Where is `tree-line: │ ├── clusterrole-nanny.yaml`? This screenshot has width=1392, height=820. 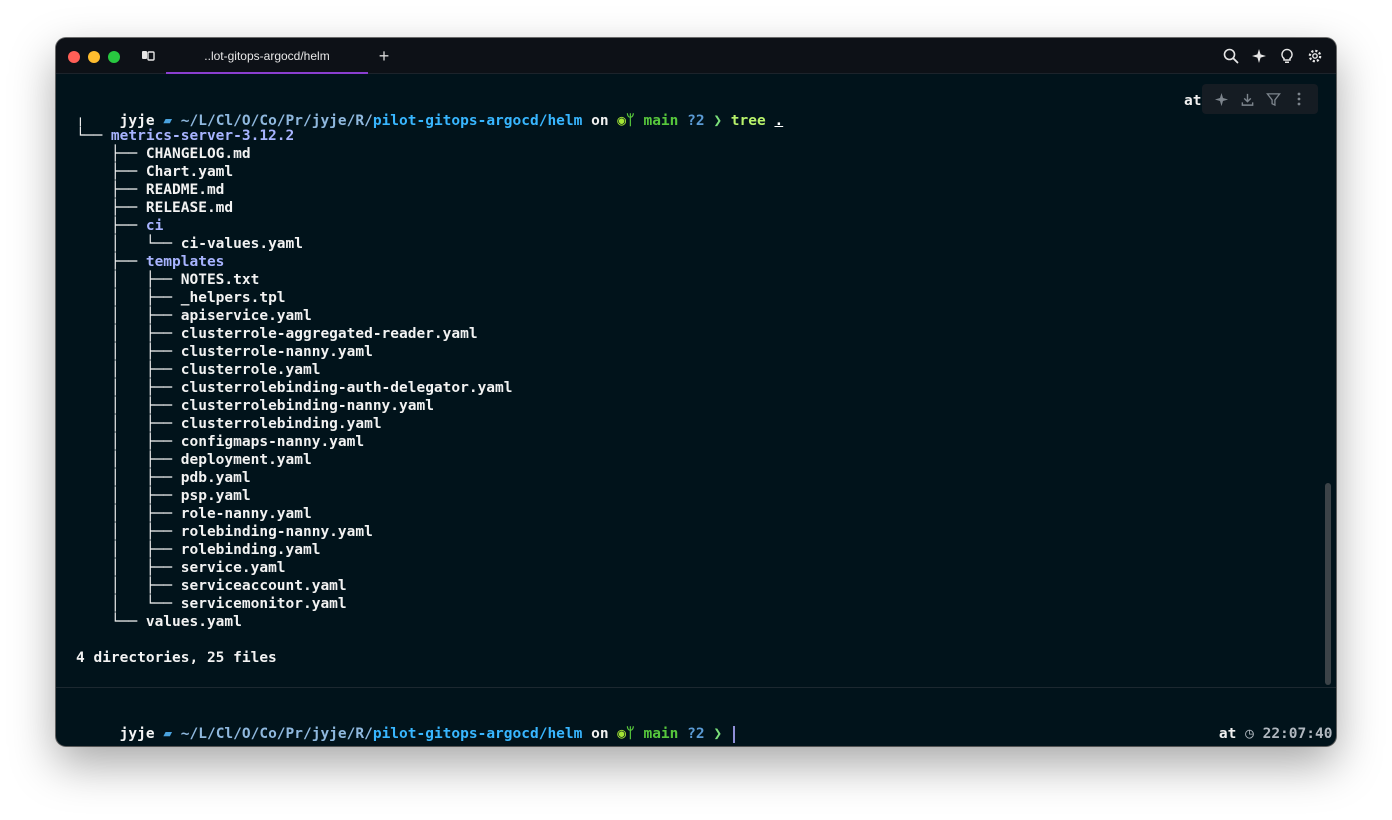 tree-line: │ ├── clusterrole-nanny.yaml is located at coordinates (224, 352).